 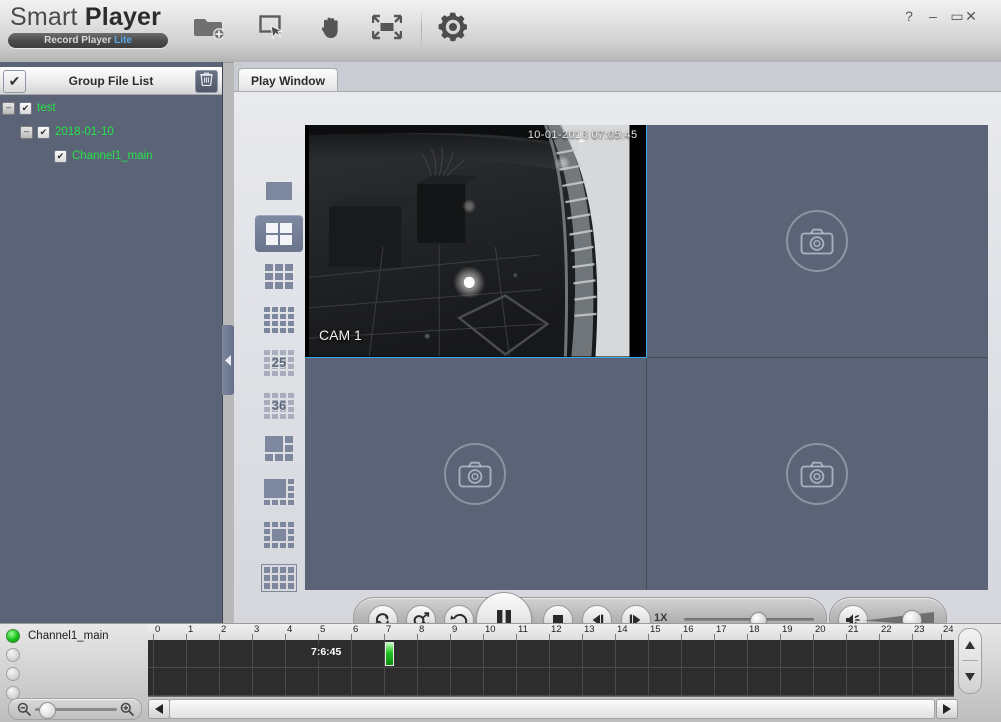 I want to click on speed-slider, so click(x=749, y=620).